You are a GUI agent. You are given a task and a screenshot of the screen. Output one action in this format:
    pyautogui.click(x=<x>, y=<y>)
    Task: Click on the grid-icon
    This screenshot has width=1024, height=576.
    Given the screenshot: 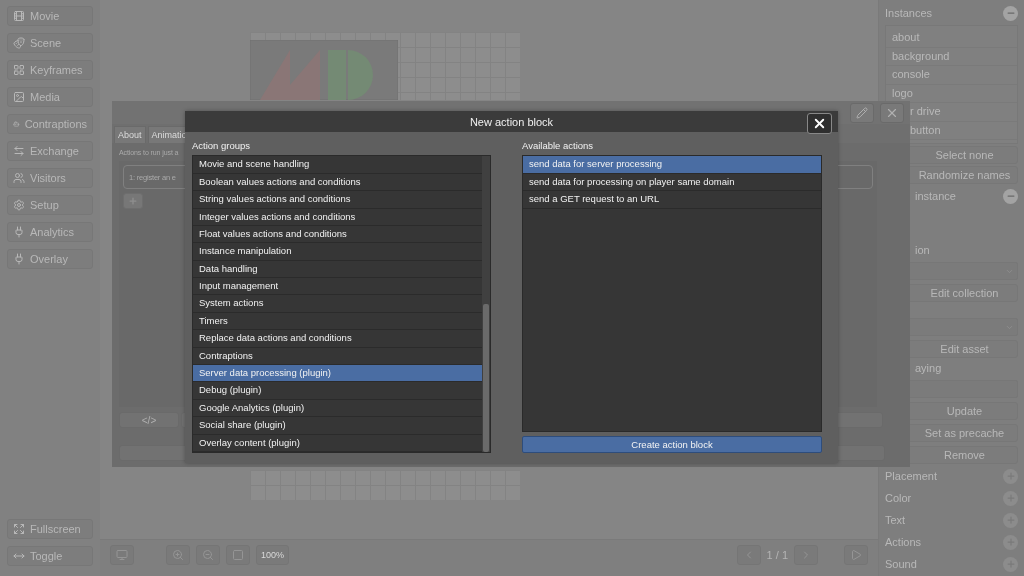 What is the action you would take?
    pyautogui.click(x=19, y=70)
    